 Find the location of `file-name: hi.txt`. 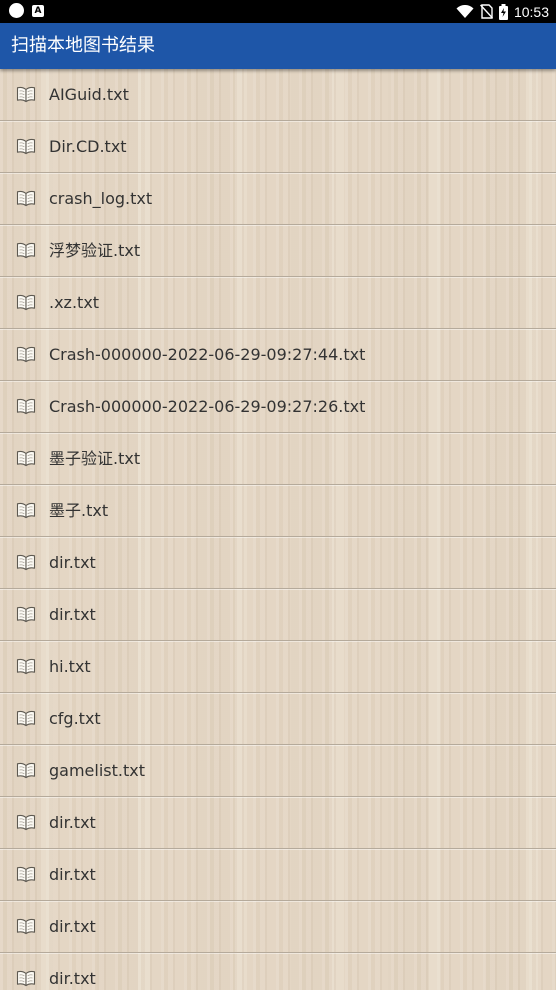

file-name: hi.txt is located at coordinates (70, 666).